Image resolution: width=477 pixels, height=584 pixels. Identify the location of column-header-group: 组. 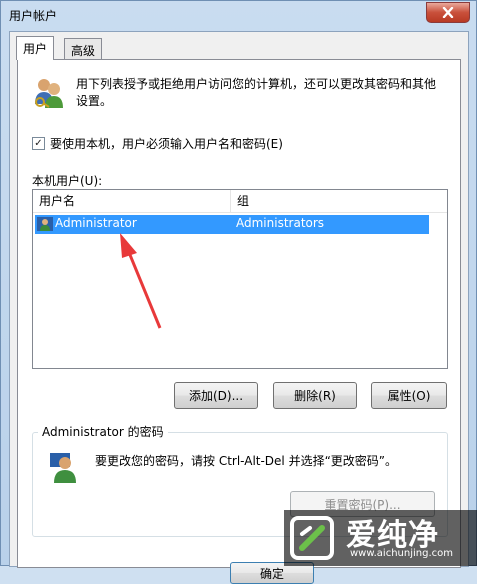
(339, 201).